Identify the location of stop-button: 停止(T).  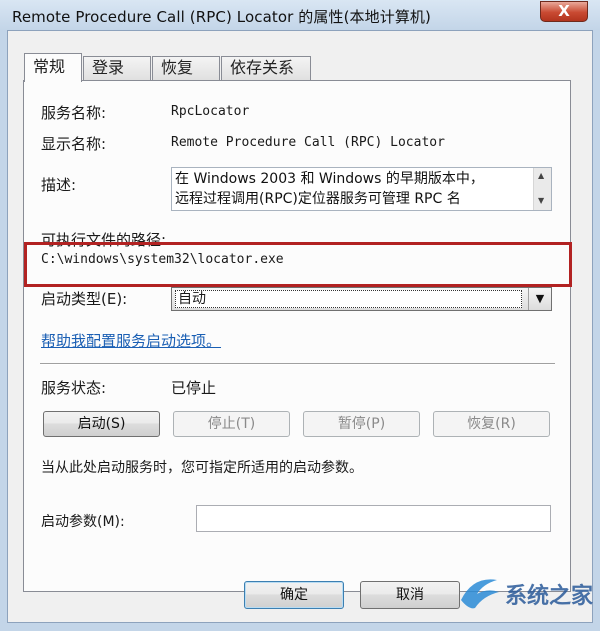
(231, 424).